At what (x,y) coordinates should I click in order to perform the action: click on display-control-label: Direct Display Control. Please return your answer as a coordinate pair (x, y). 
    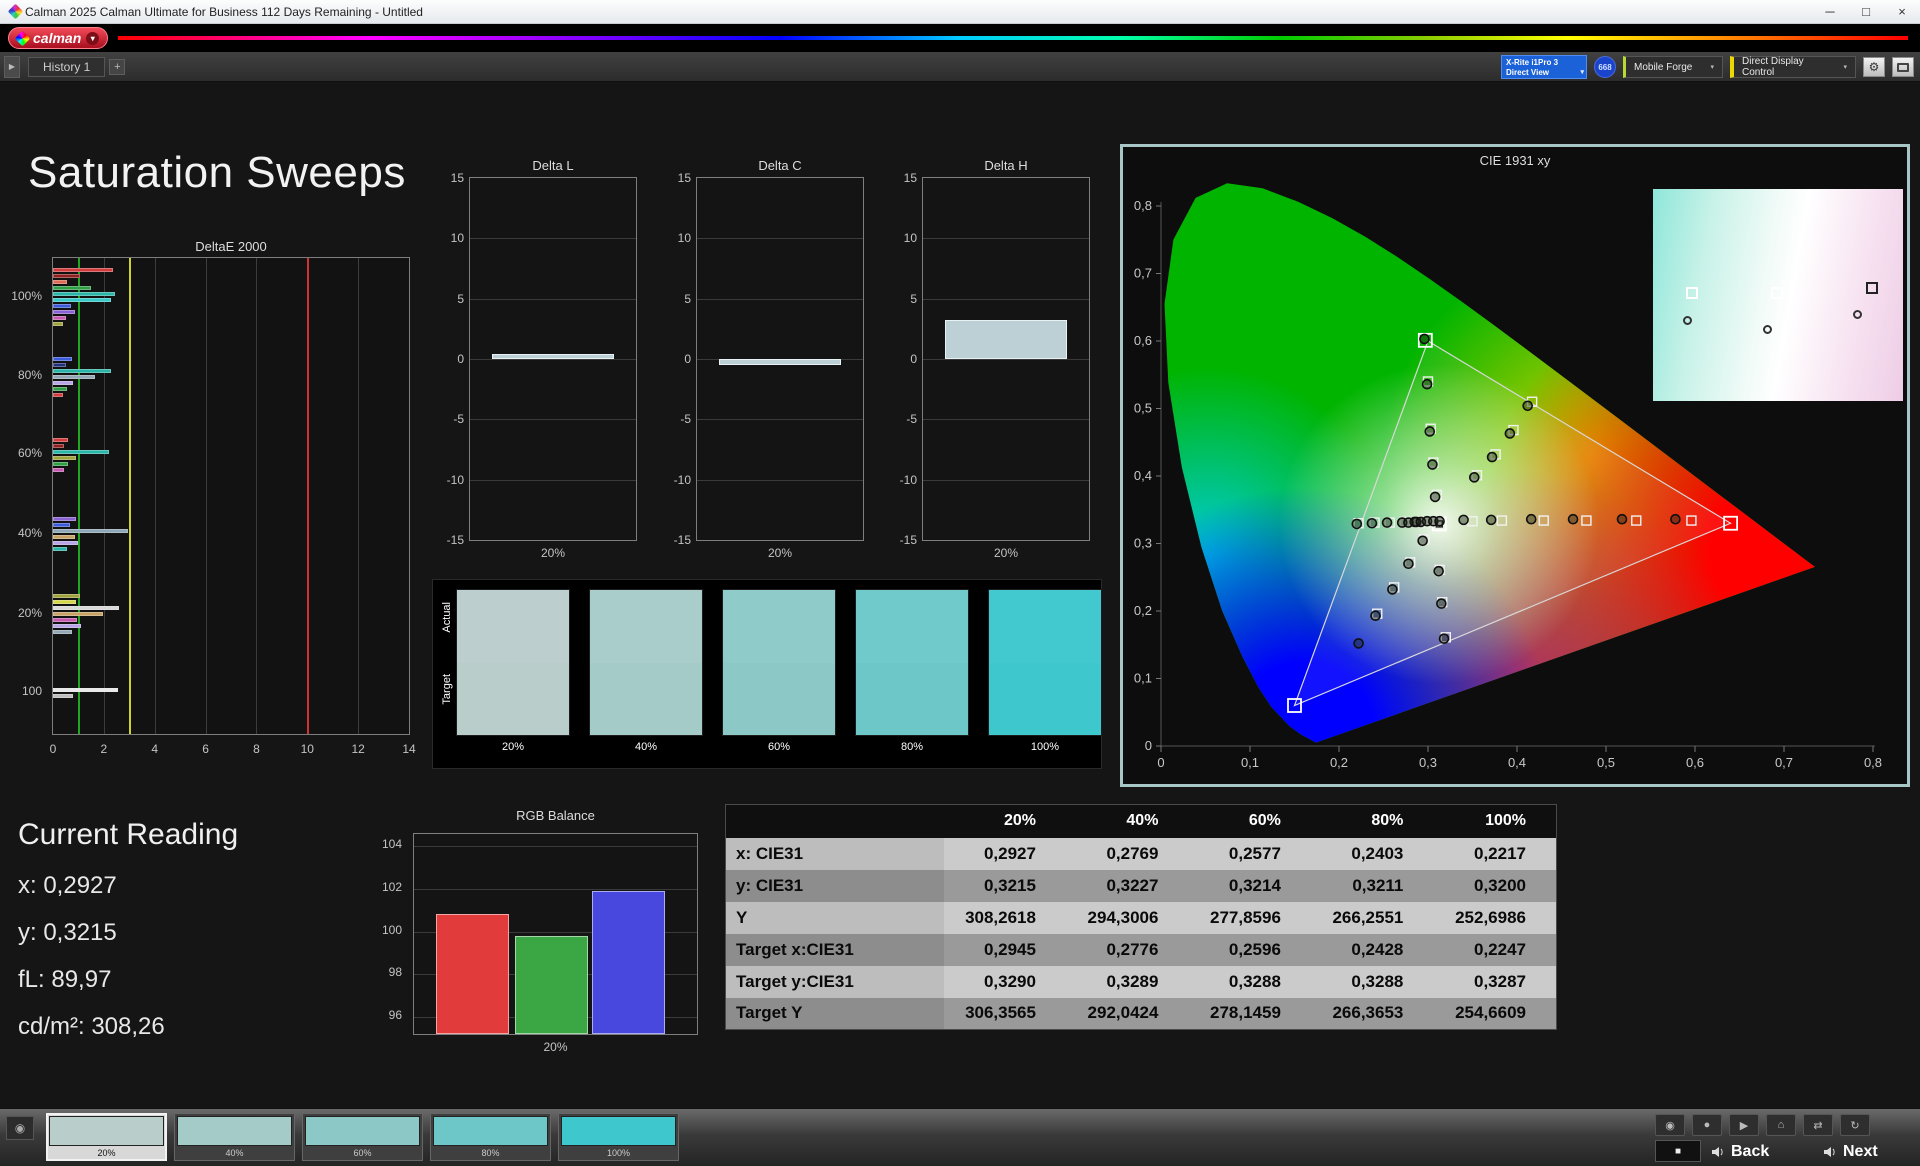
    Looking at the image, I should click on (1773, 67).